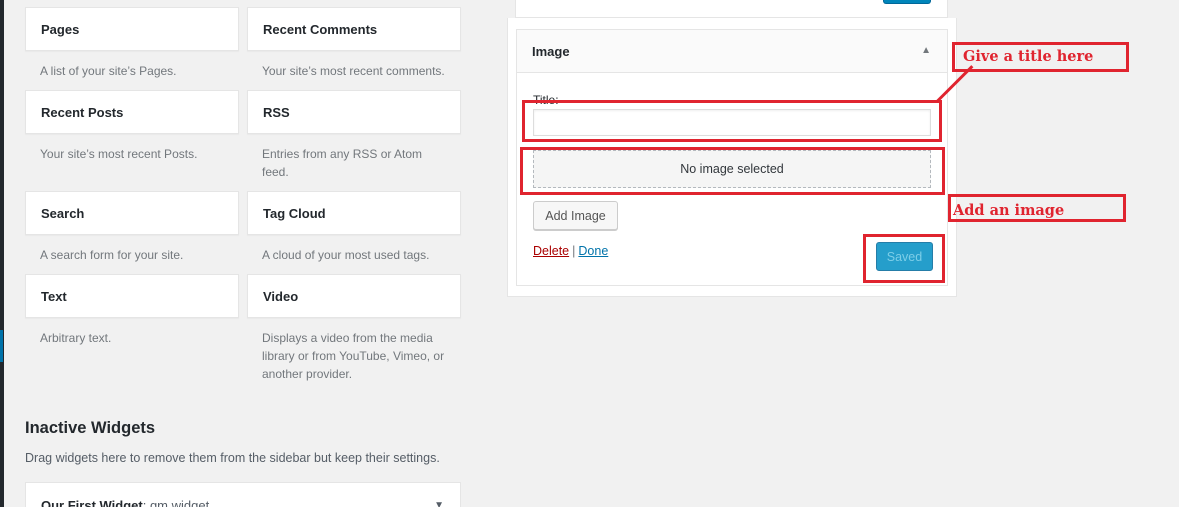 This screenshot has width=1179, height=507. What do you see at coordinates (354, 213) in the screenshot?
I see `widget-tile-tag-cloud: Tag Cloud` at bounding box center [354, 213].